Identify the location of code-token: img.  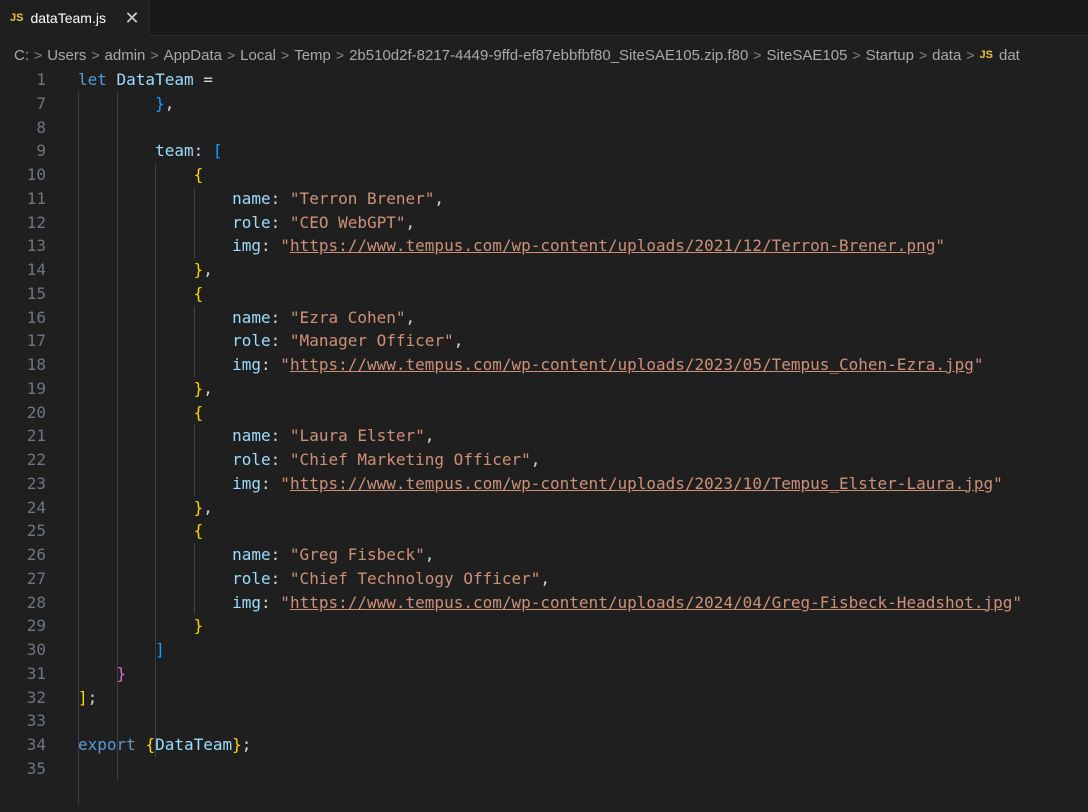
(247, 602).